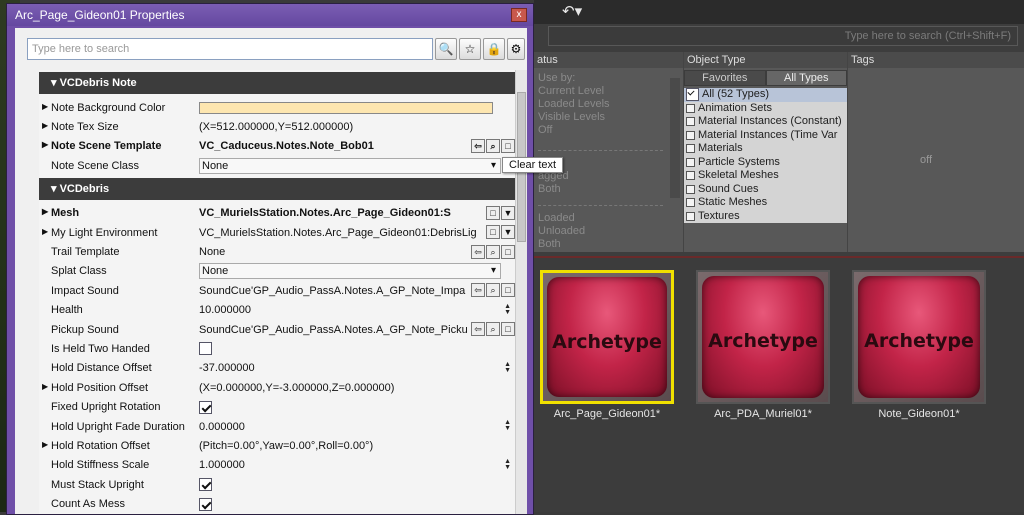 The width and height of the screenshot is (1024, 515). What do you see at coordinates (926, 160) in the screenshot?
I see `tags-off-label: off` at bounding box center [926, 160].